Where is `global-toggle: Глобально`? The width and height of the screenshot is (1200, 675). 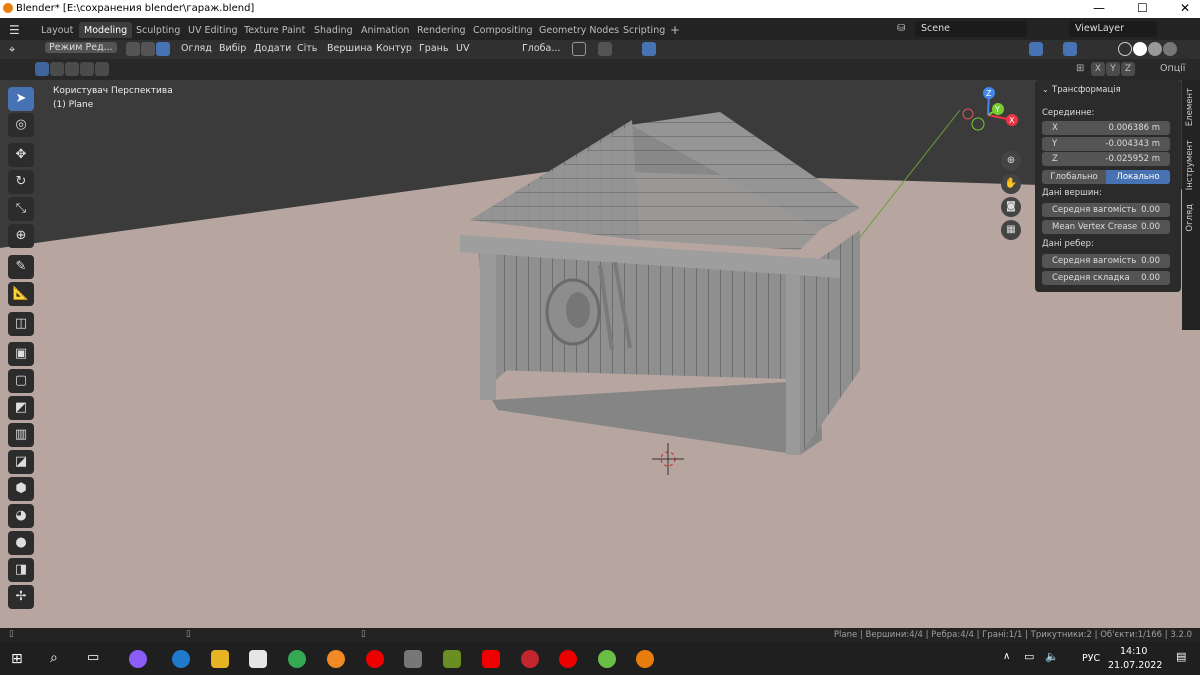 global-toggle: Глобально is located at coordinates (1074, 177).